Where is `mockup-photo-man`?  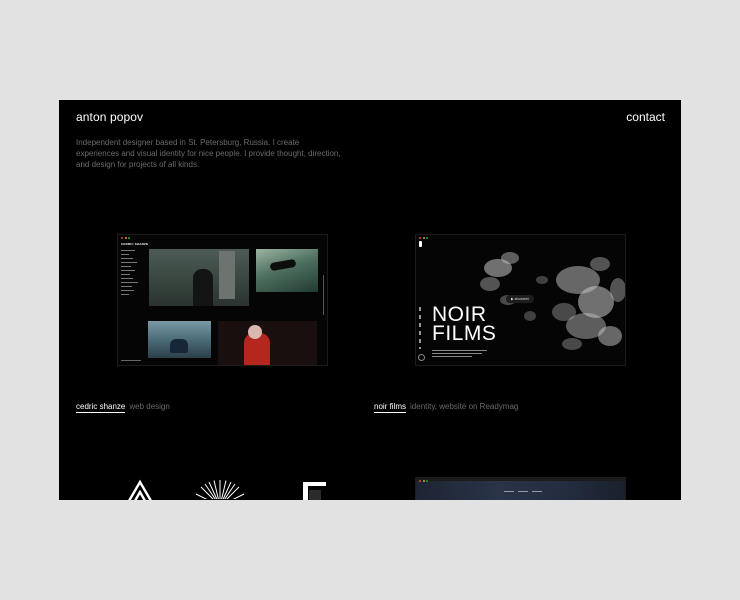 mockup-photo-man is located at coordinates (199, 277).